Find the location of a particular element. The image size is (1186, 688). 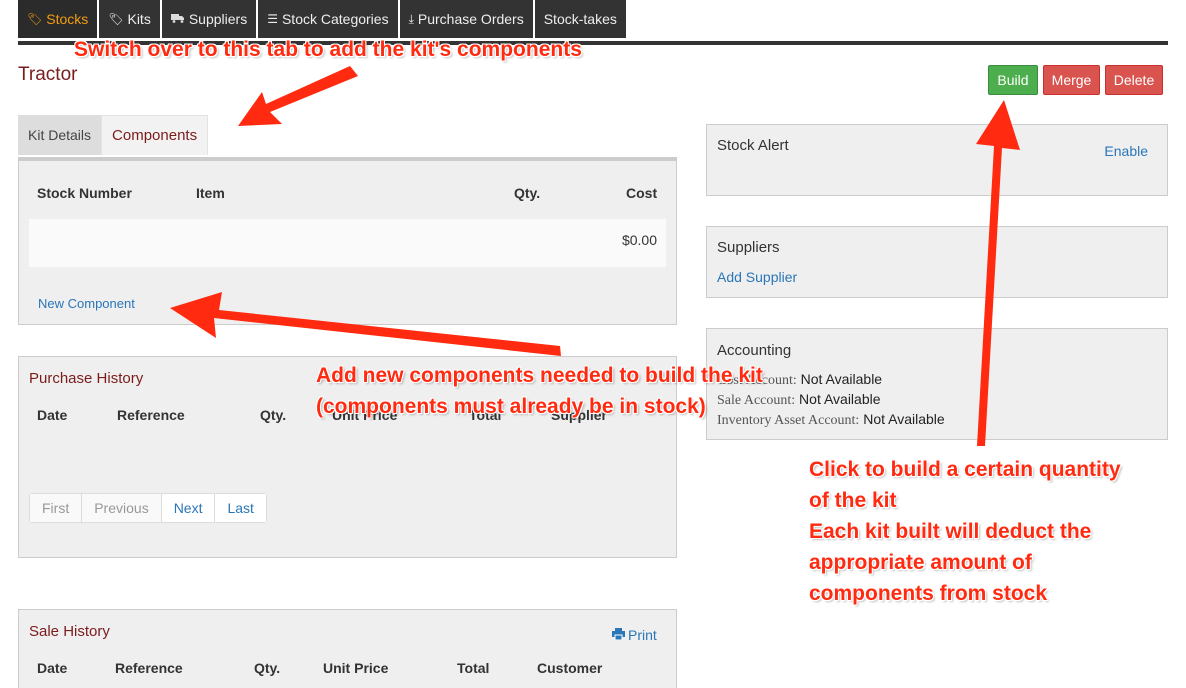

annotation-line: of the kit is located at coordinates (853, 500).